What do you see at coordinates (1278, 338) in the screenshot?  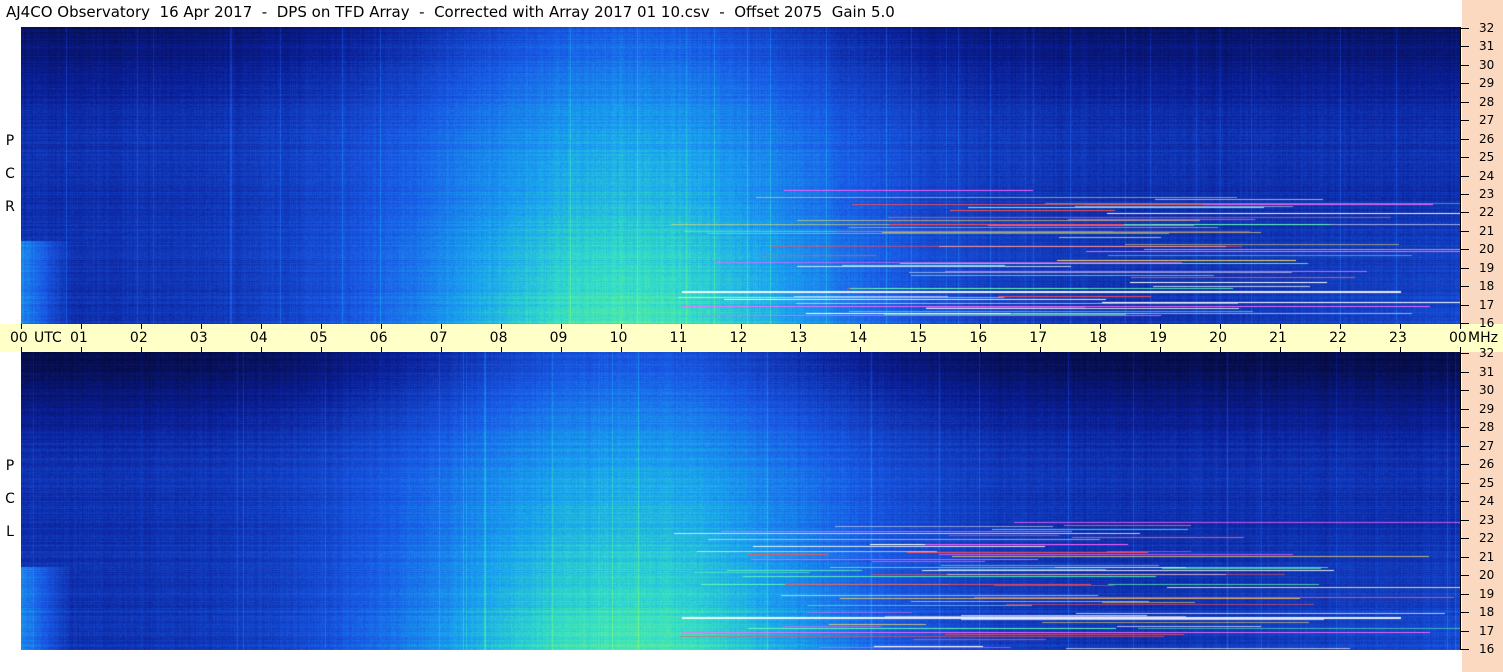 I see `time-tick-label: 21` at bounding box center [1278, 338].